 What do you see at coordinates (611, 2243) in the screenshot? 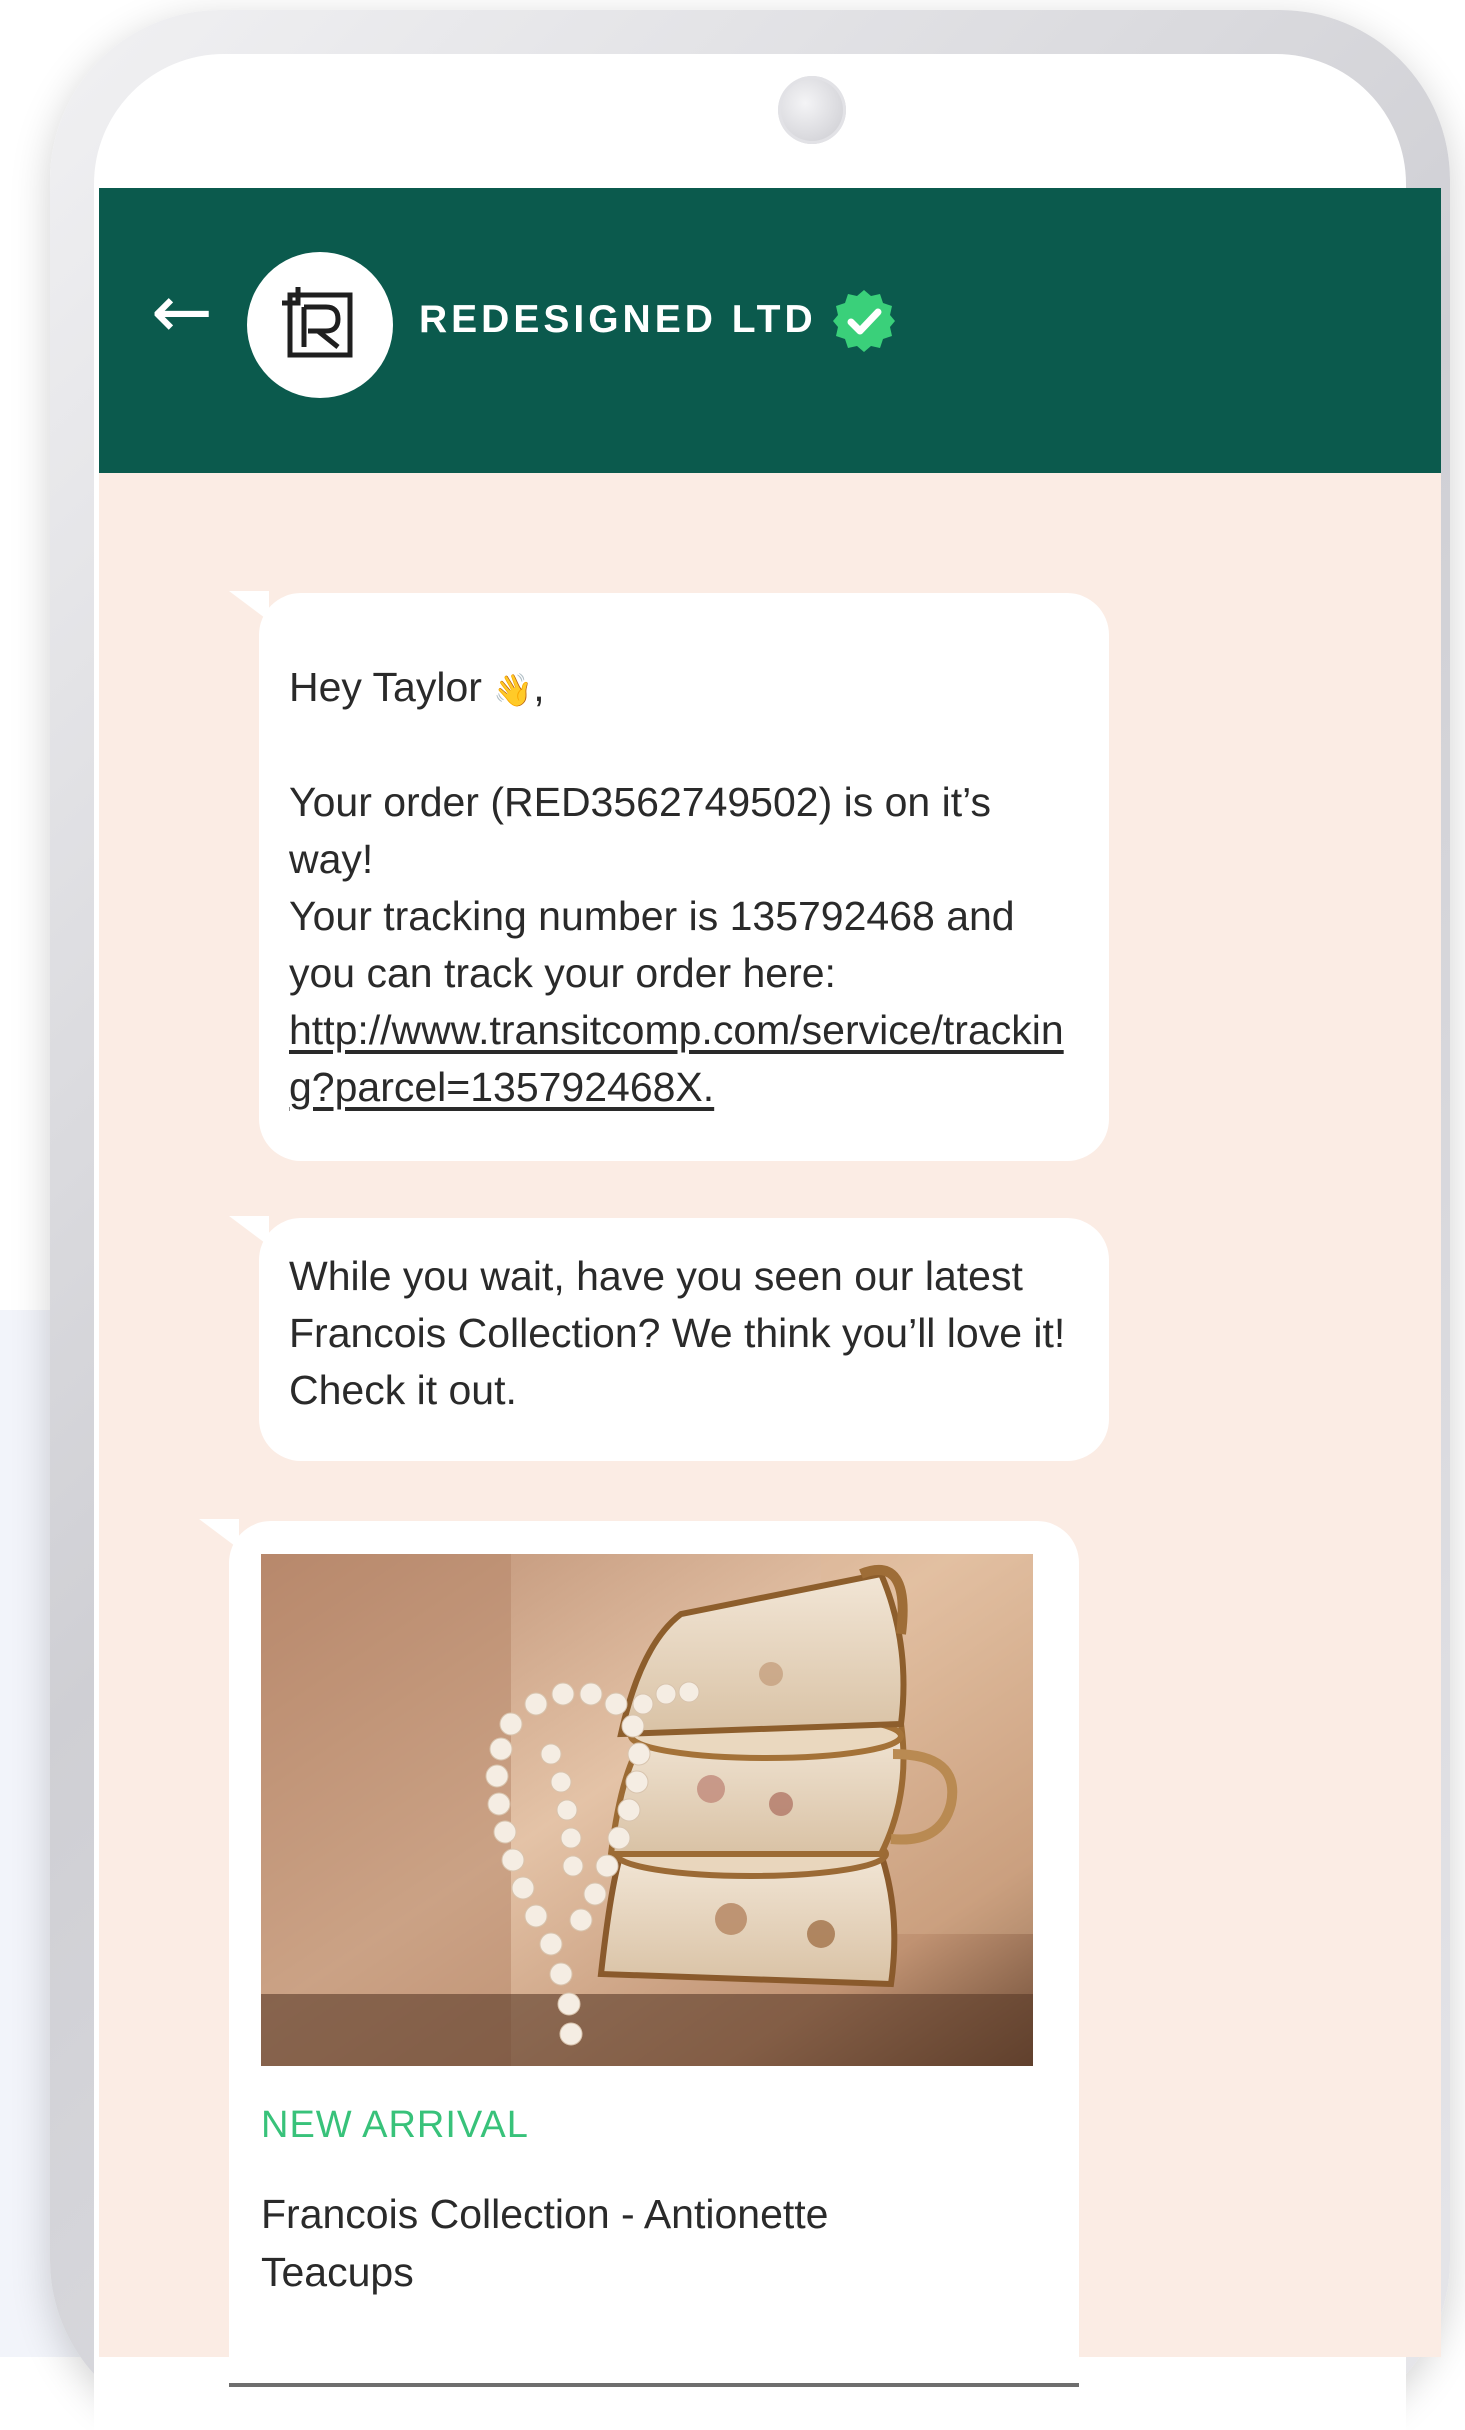
I see `product-title: Francois Collection - Antionette Teacups` at bounding box center [611, 2243].